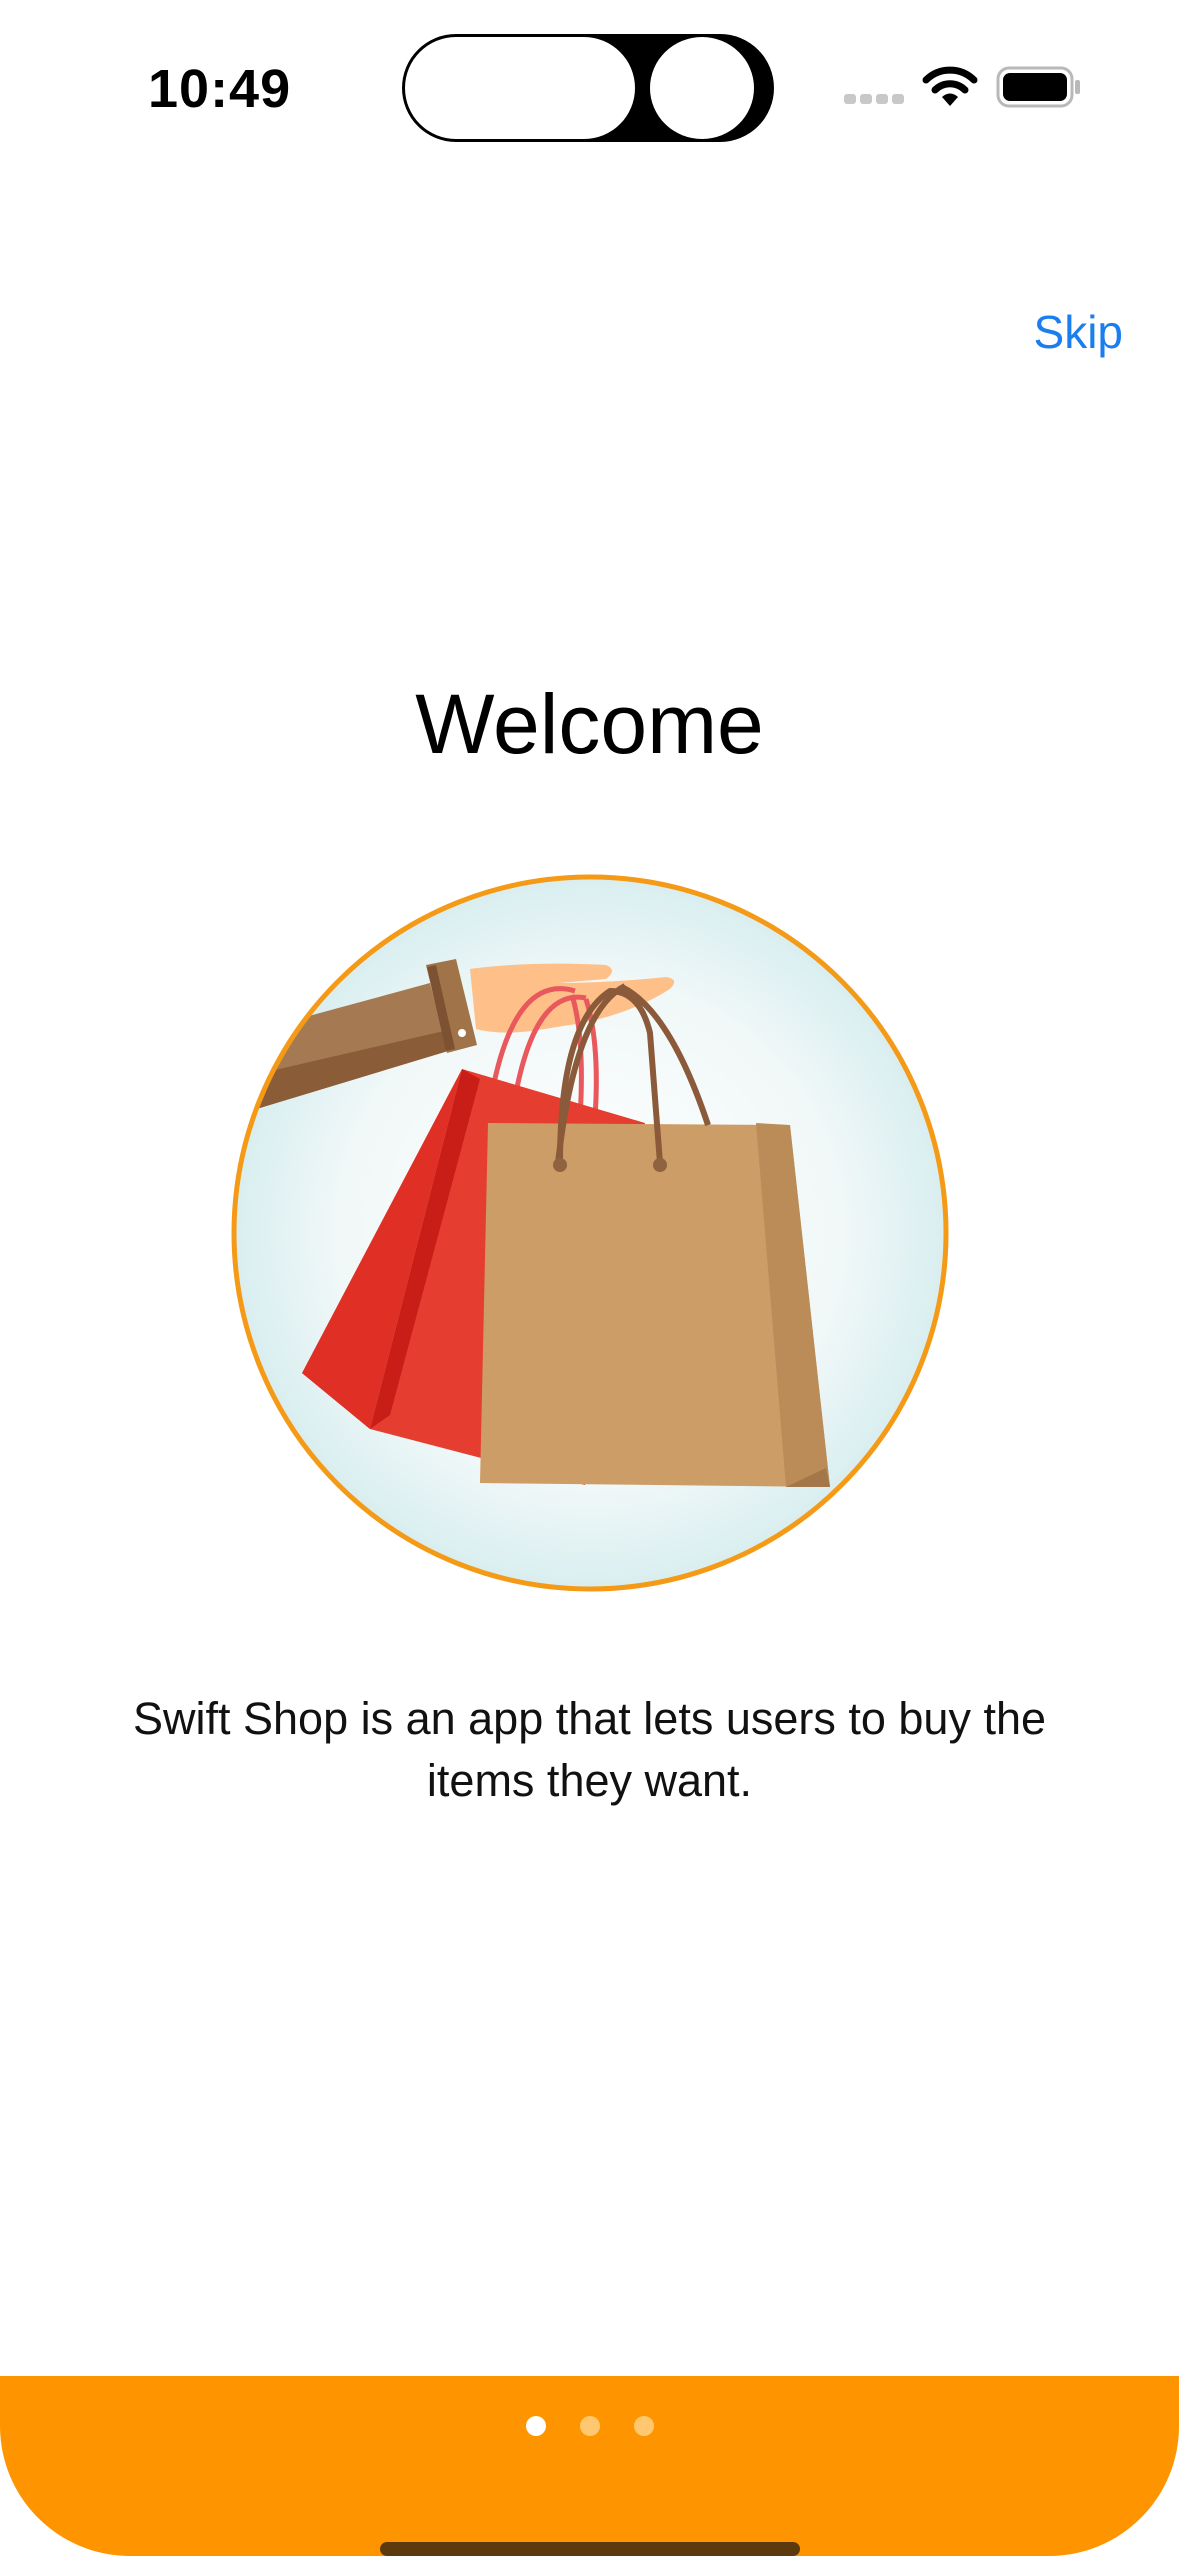 The width and height of the screenshot is (1179, 2556). I want to click on page-indicator, so click(589, 2426).